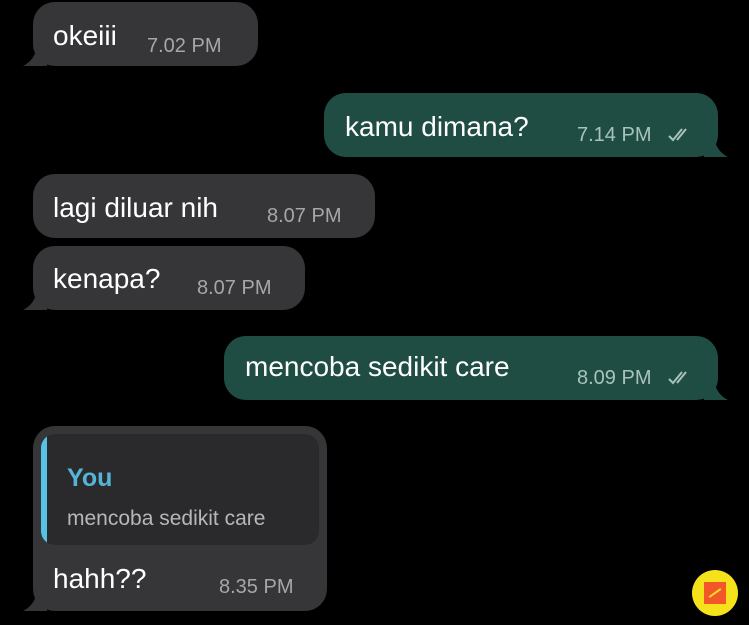 The width and height of the screenshot is (749, 625). What do you see at coordinates (90, 478) in the screenshot?
I see `quote-author: You` at bounding box center [90, 478].